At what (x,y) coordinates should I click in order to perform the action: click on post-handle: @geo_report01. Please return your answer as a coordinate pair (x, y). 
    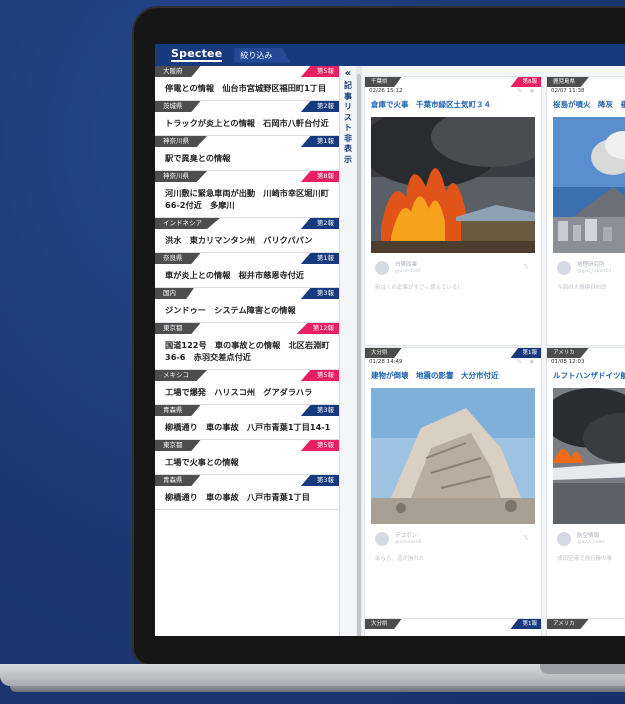
    Looking at the image, I should click on (594, 271).